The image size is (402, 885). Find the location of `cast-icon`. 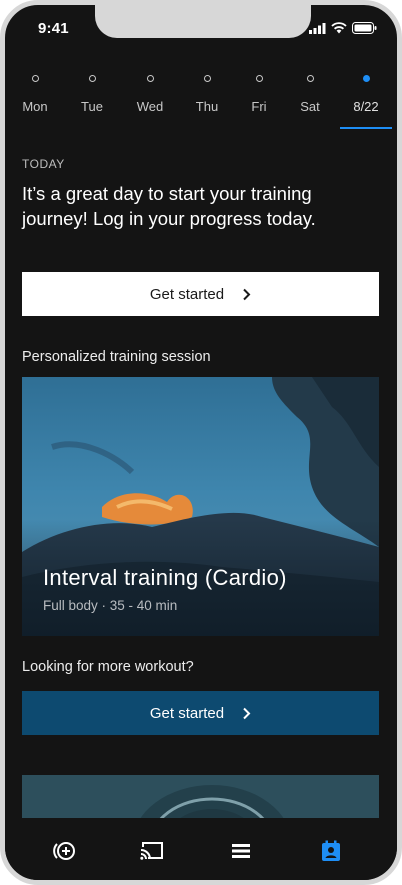

cast-icon is located at coordinates (151, 851).